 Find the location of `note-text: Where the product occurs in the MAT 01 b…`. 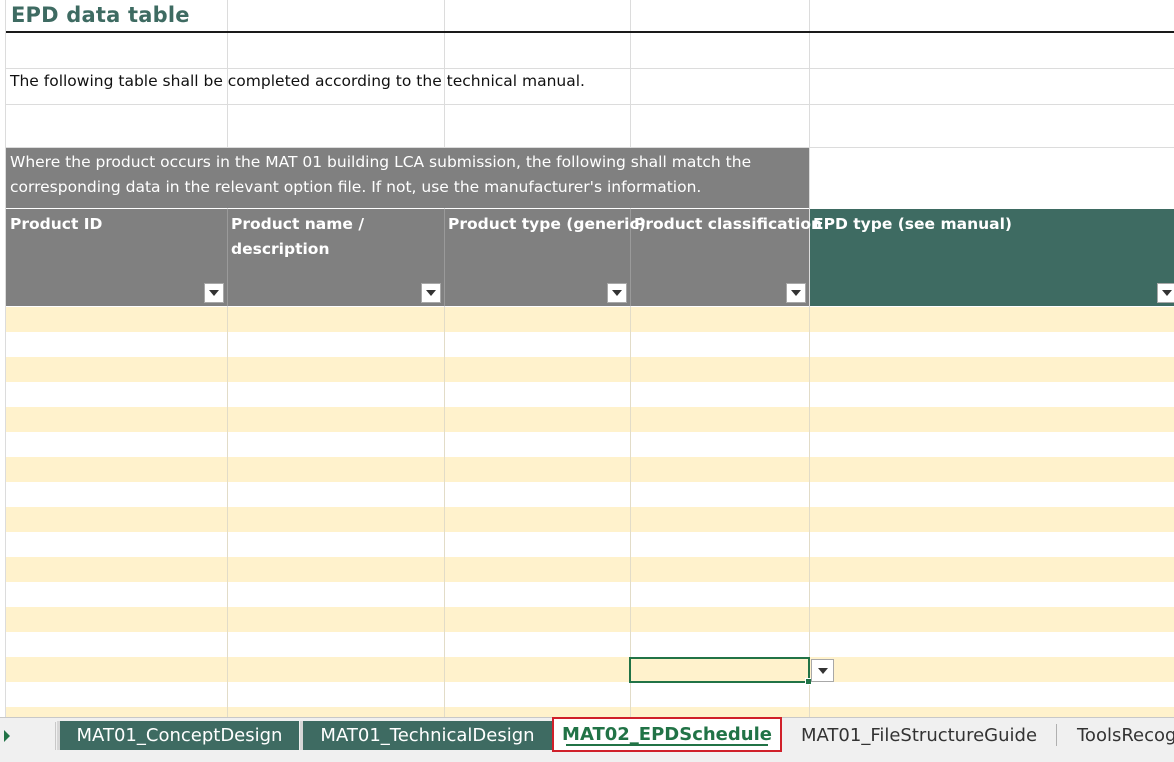

note-text: Where the product occurs in the MAT 01 b… is located at coordinates (381, 174).